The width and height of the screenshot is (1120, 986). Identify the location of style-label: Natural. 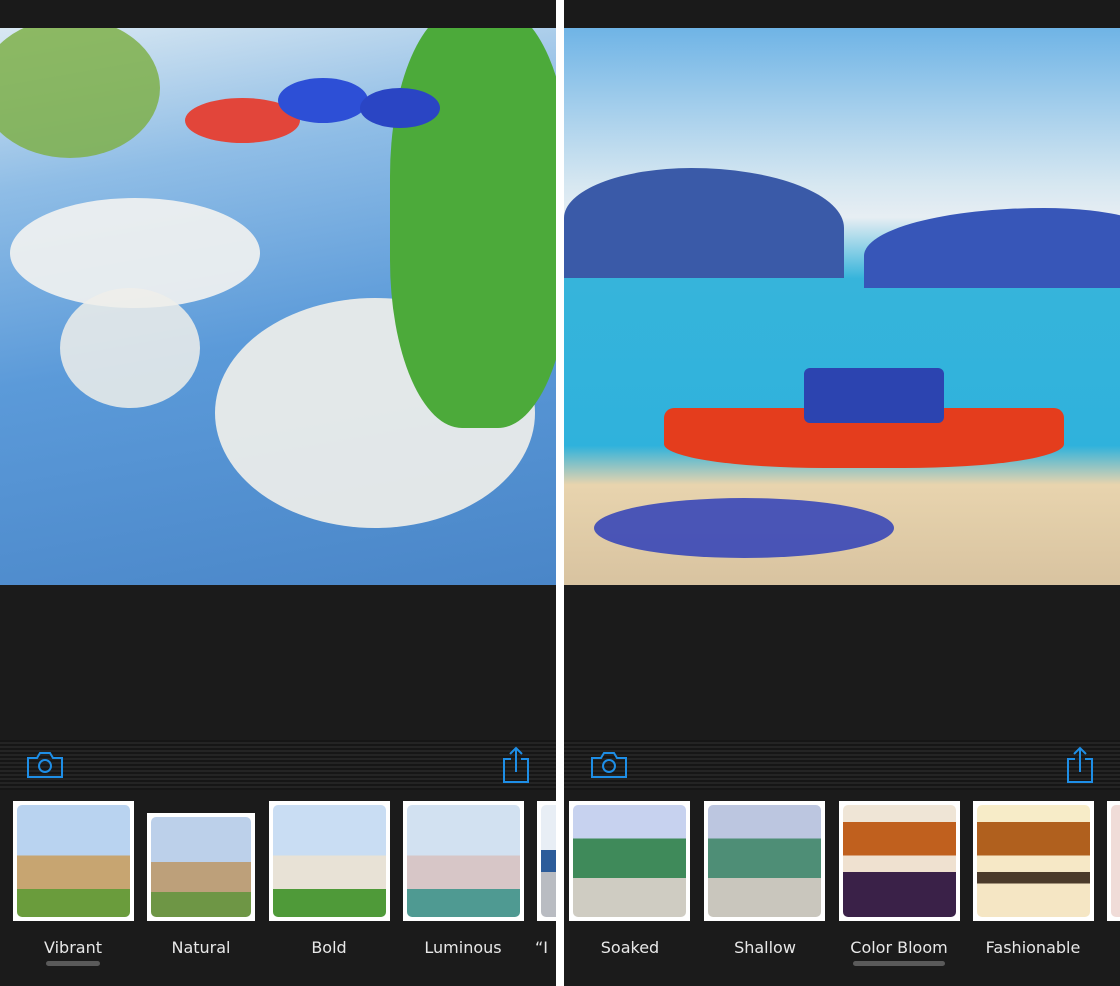
(201, 947).